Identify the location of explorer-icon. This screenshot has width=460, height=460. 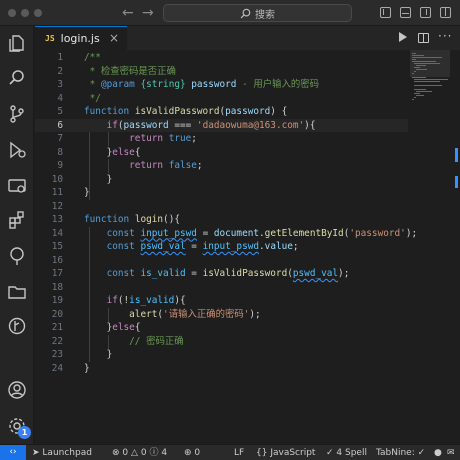
(17, 43).